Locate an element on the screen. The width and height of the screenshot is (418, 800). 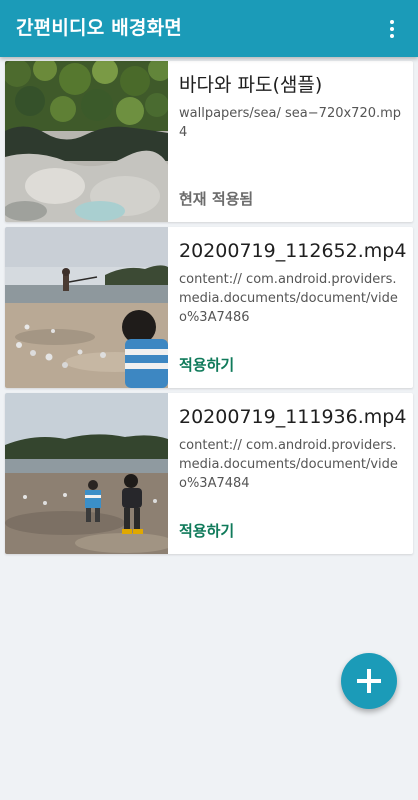
video-path: wallpapers/sea/ sea−720x720.mp4 is located at coordinates (290, 123).